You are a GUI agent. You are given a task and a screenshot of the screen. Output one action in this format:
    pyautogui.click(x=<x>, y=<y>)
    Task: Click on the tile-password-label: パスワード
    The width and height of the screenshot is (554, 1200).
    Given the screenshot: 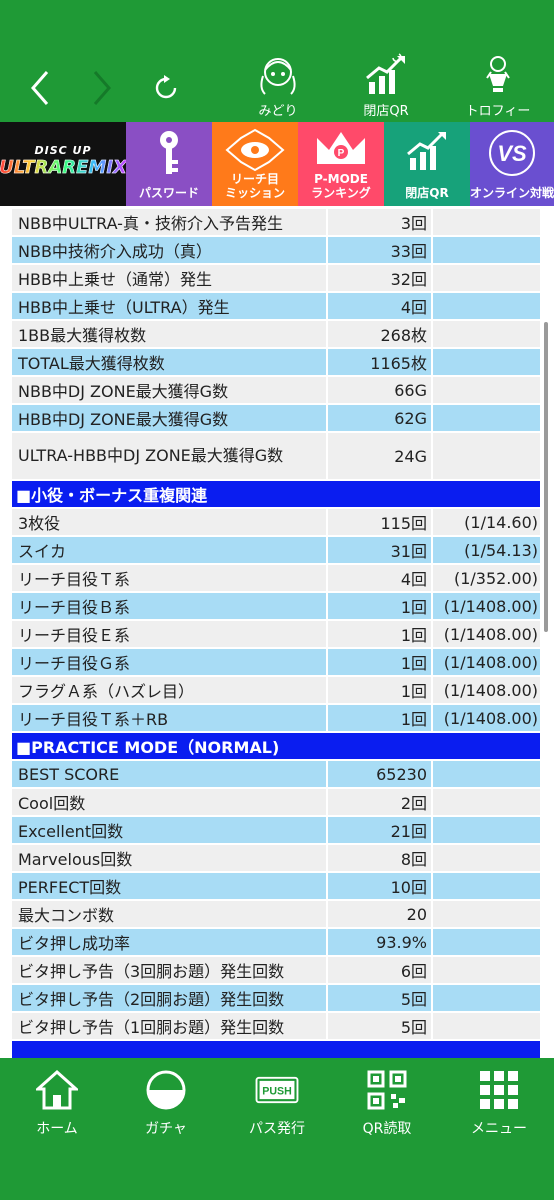 What is the action you would take?
    pyautogui.click(x=168, y=193)
    